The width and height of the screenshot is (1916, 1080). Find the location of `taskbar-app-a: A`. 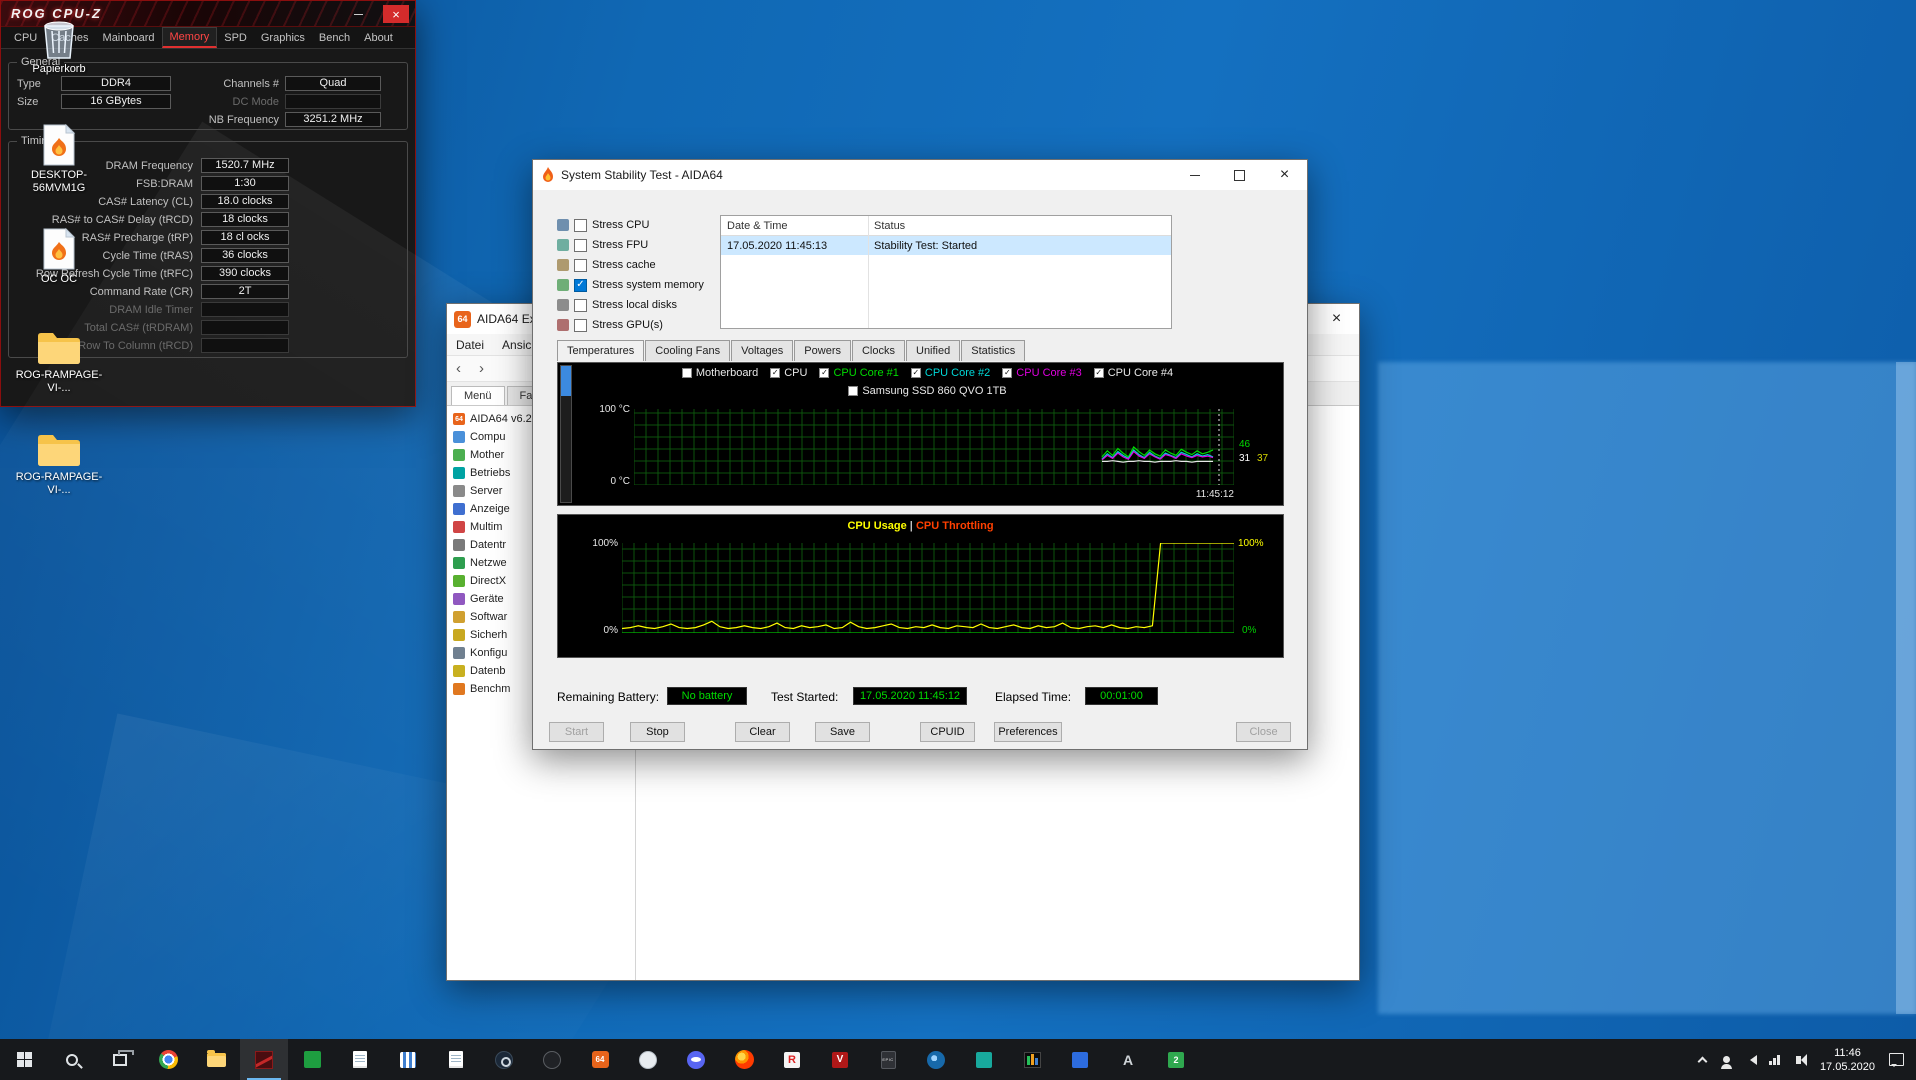

taskbar-app-a: A is located at coordinates (1128, 1059).